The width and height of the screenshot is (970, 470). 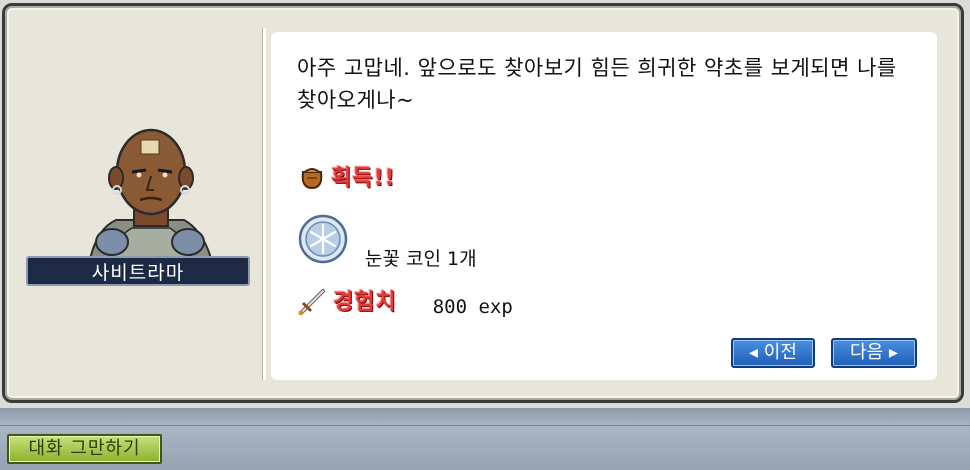 I want to click on prev-button: ◂ 이전, so click(x=773, y=353).